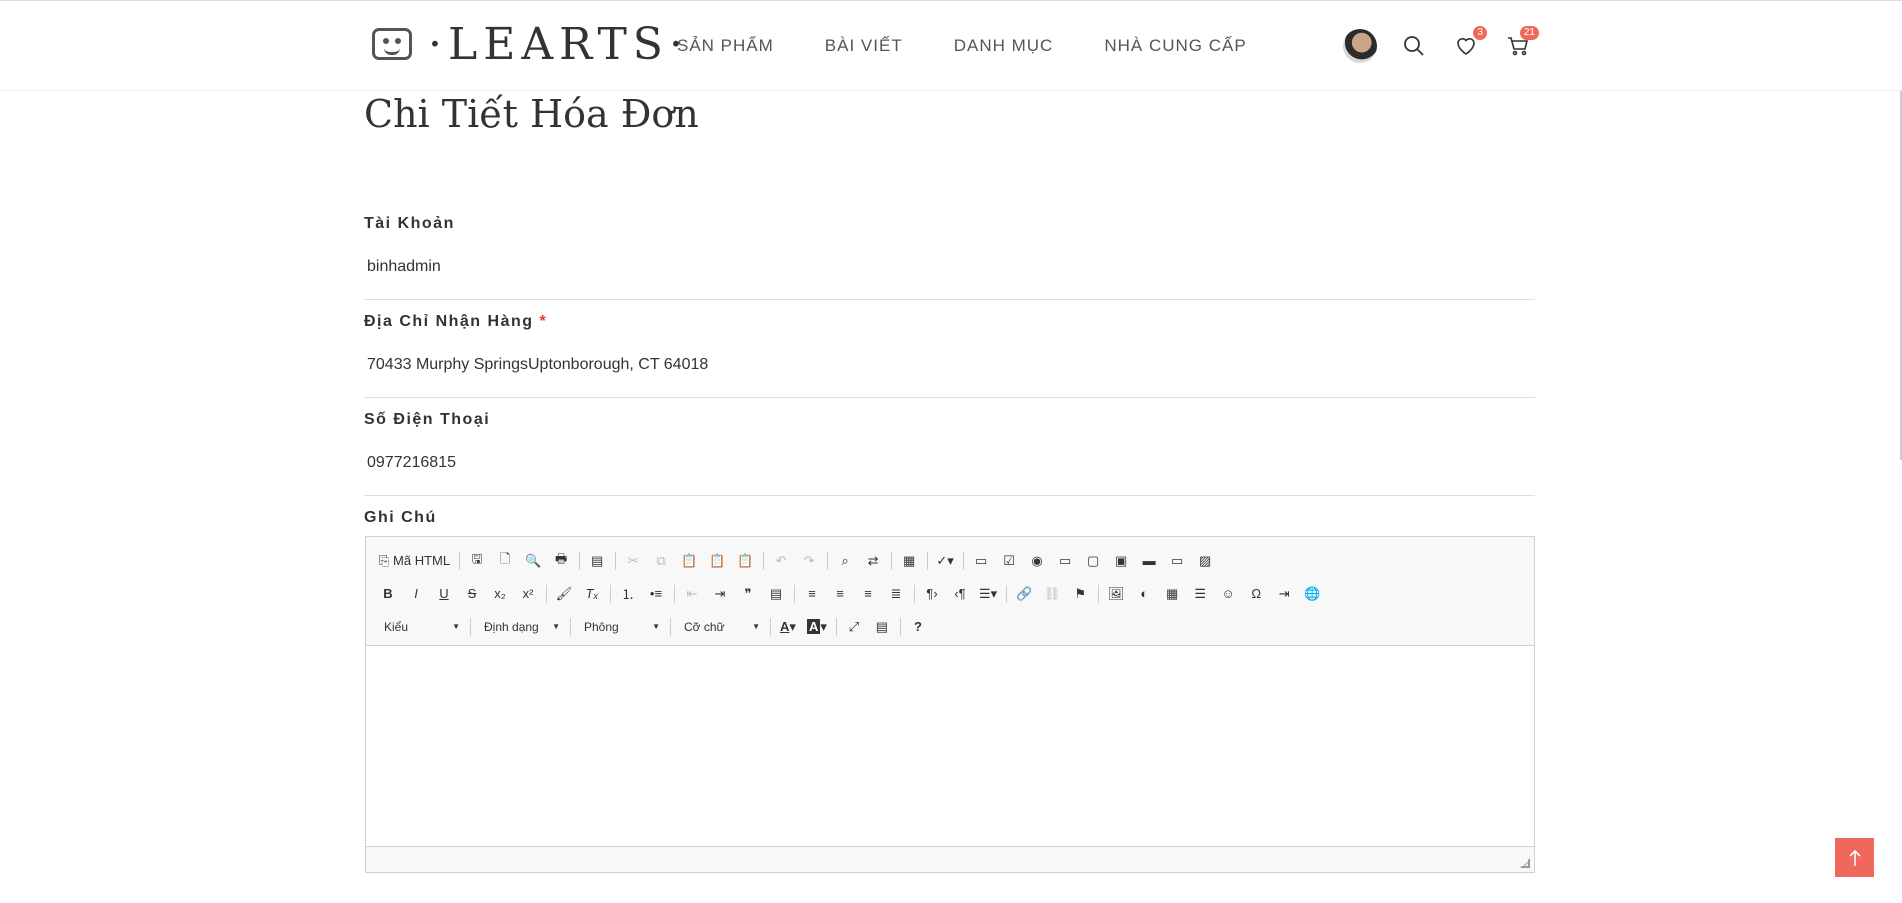 Image resolution: width=1902 pixels, height=903 pixels. Describe the element at coordinates (854, 627) in the screenshot. I see `maximize-button: ⤢` at that location.